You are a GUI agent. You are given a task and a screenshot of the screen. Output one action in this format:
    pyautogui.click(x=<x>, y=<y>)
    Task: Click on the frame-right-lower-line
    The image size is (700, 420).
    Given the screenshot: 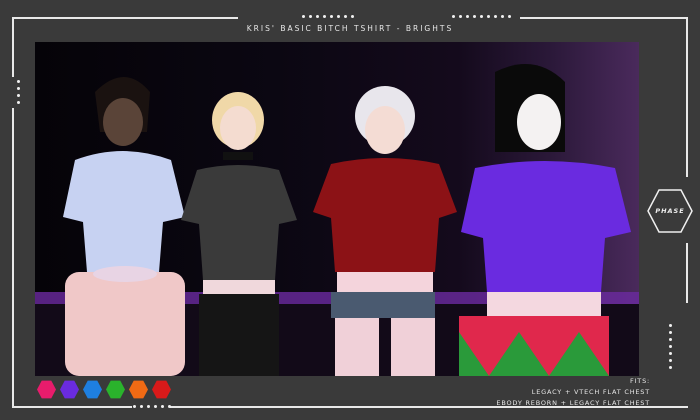 What is the action you would take?
    pyautogui.click(x=687, y=273)
    